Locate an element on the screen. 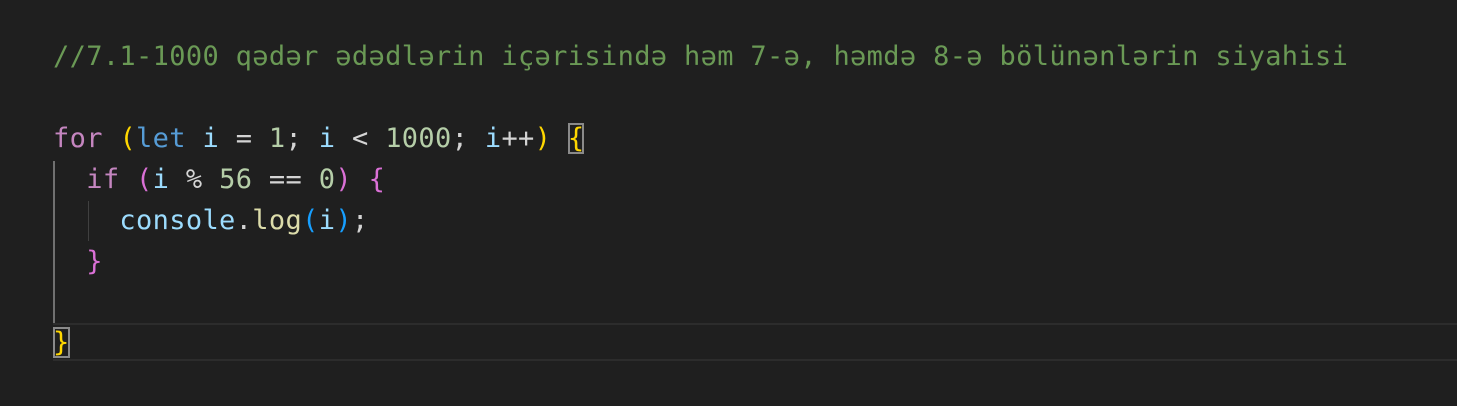  token-number: 1 is located at coordinates (277, 138).